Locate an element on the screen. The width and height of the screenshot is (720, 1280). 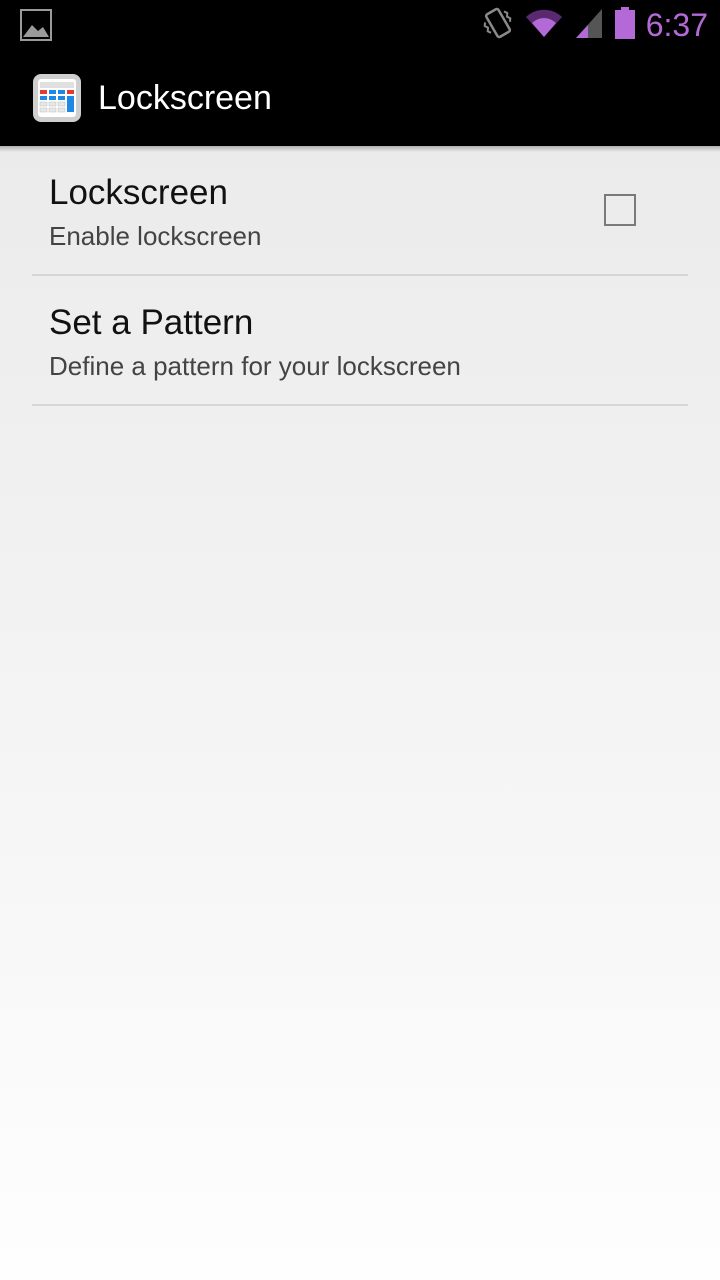
wifi-icon is located at coordinates (544, 25).